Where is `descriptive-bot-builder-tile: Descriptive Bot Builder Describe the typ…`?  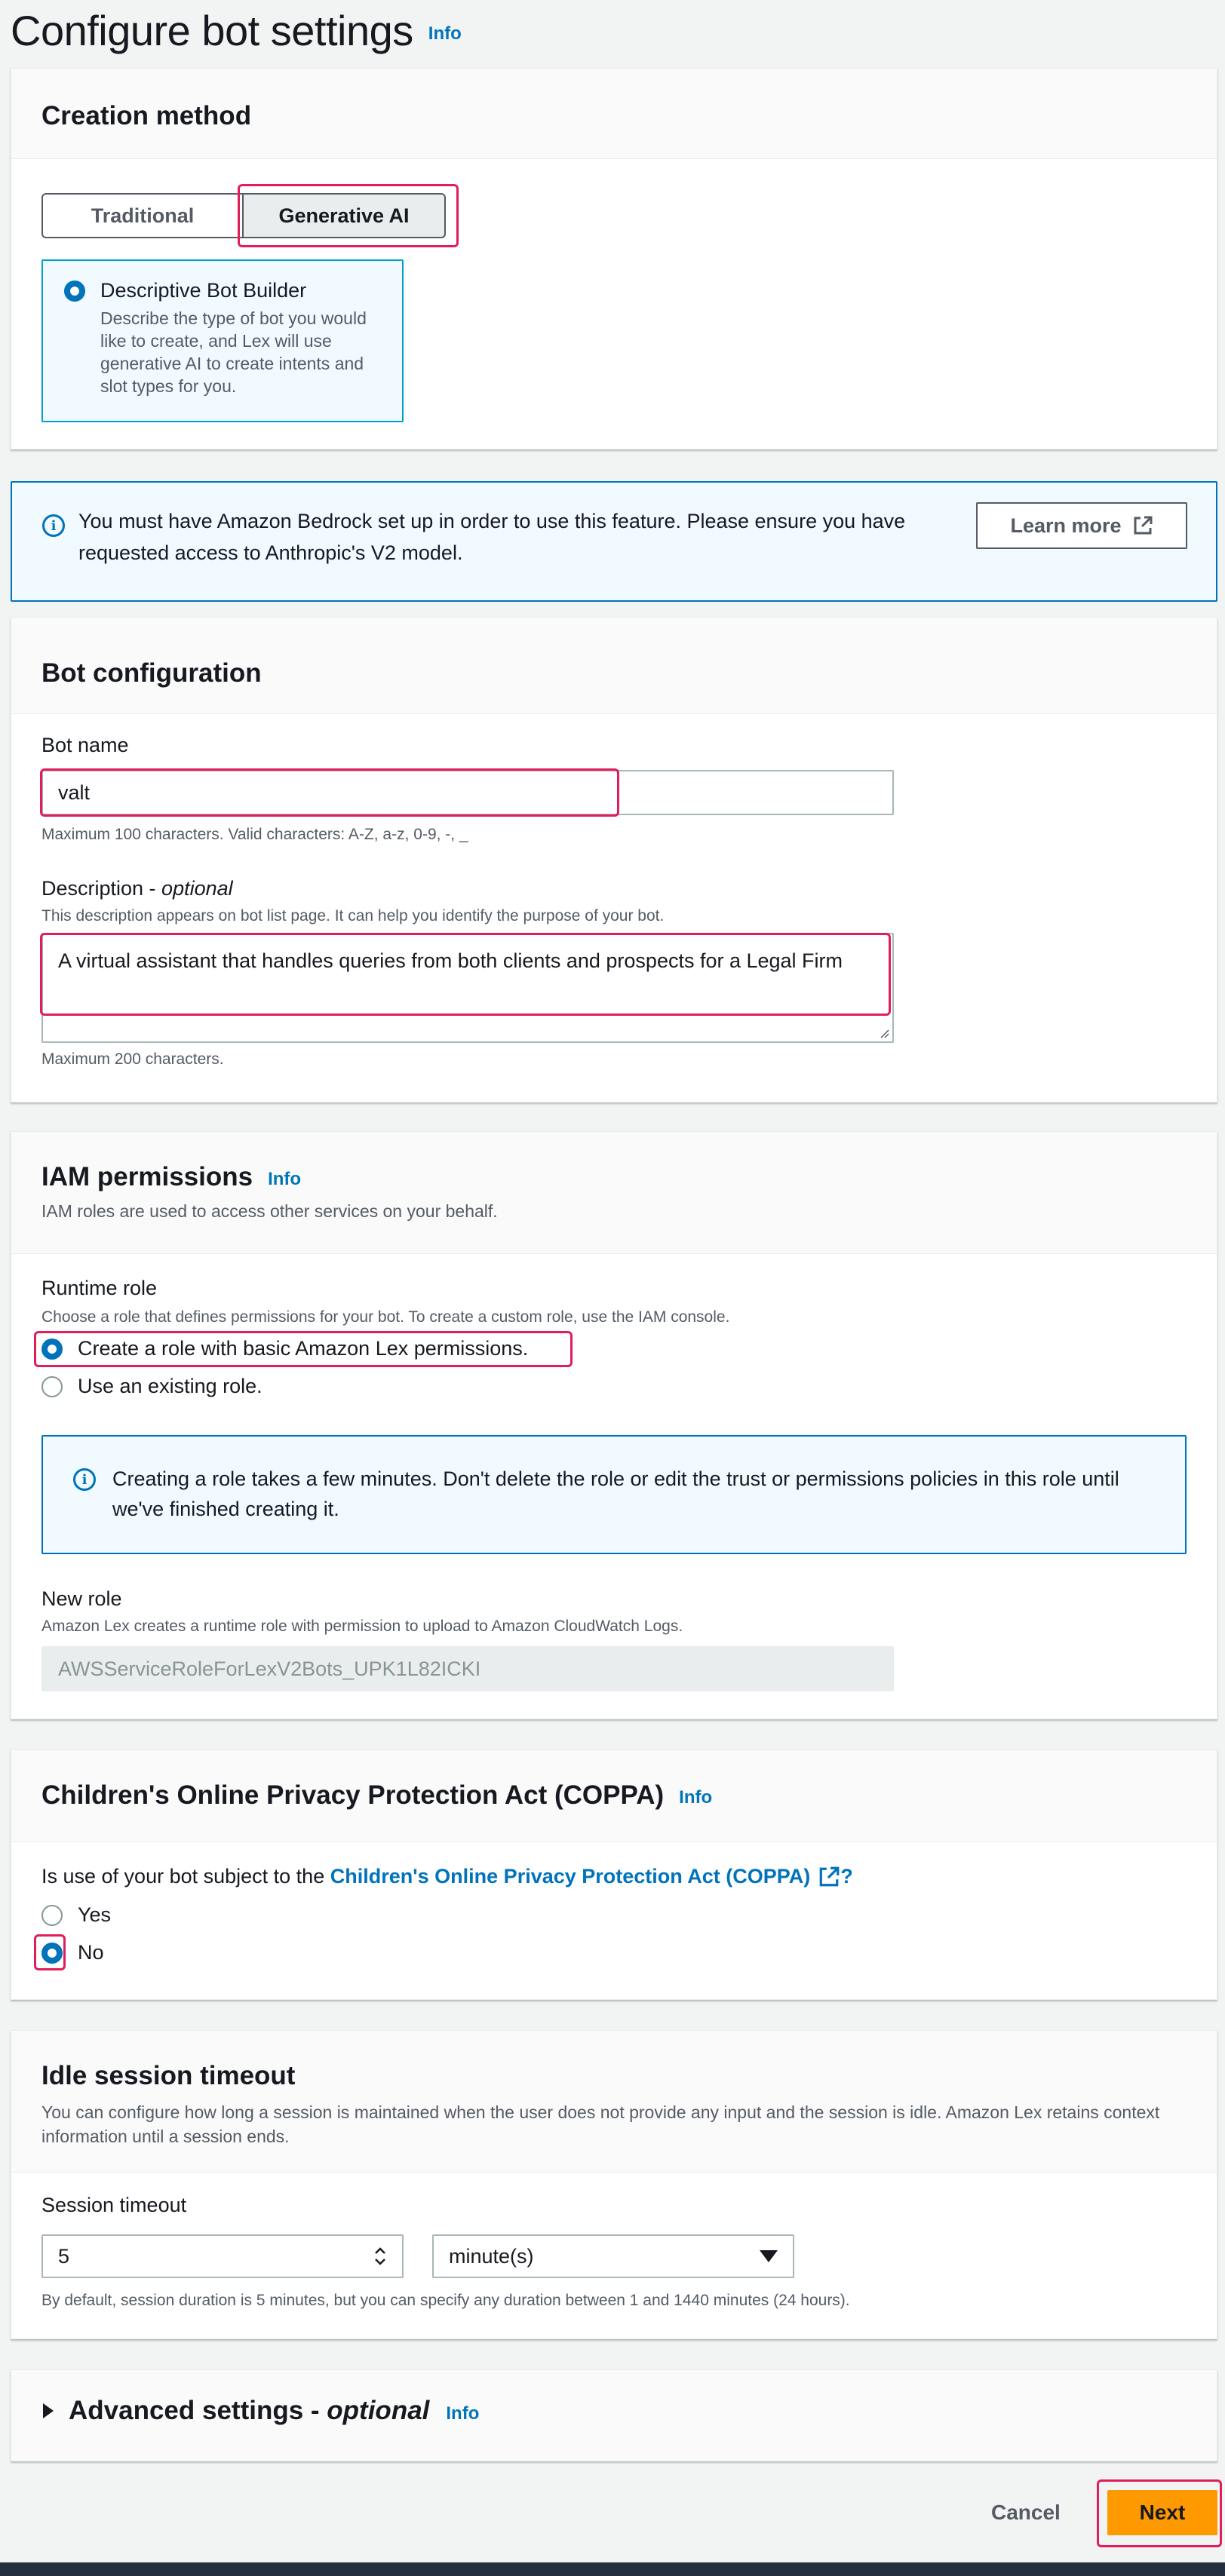 descriptive-bot-builder-tile: Descriptive Bot Builder Describe the typ… is located at coordinates (222, 340).